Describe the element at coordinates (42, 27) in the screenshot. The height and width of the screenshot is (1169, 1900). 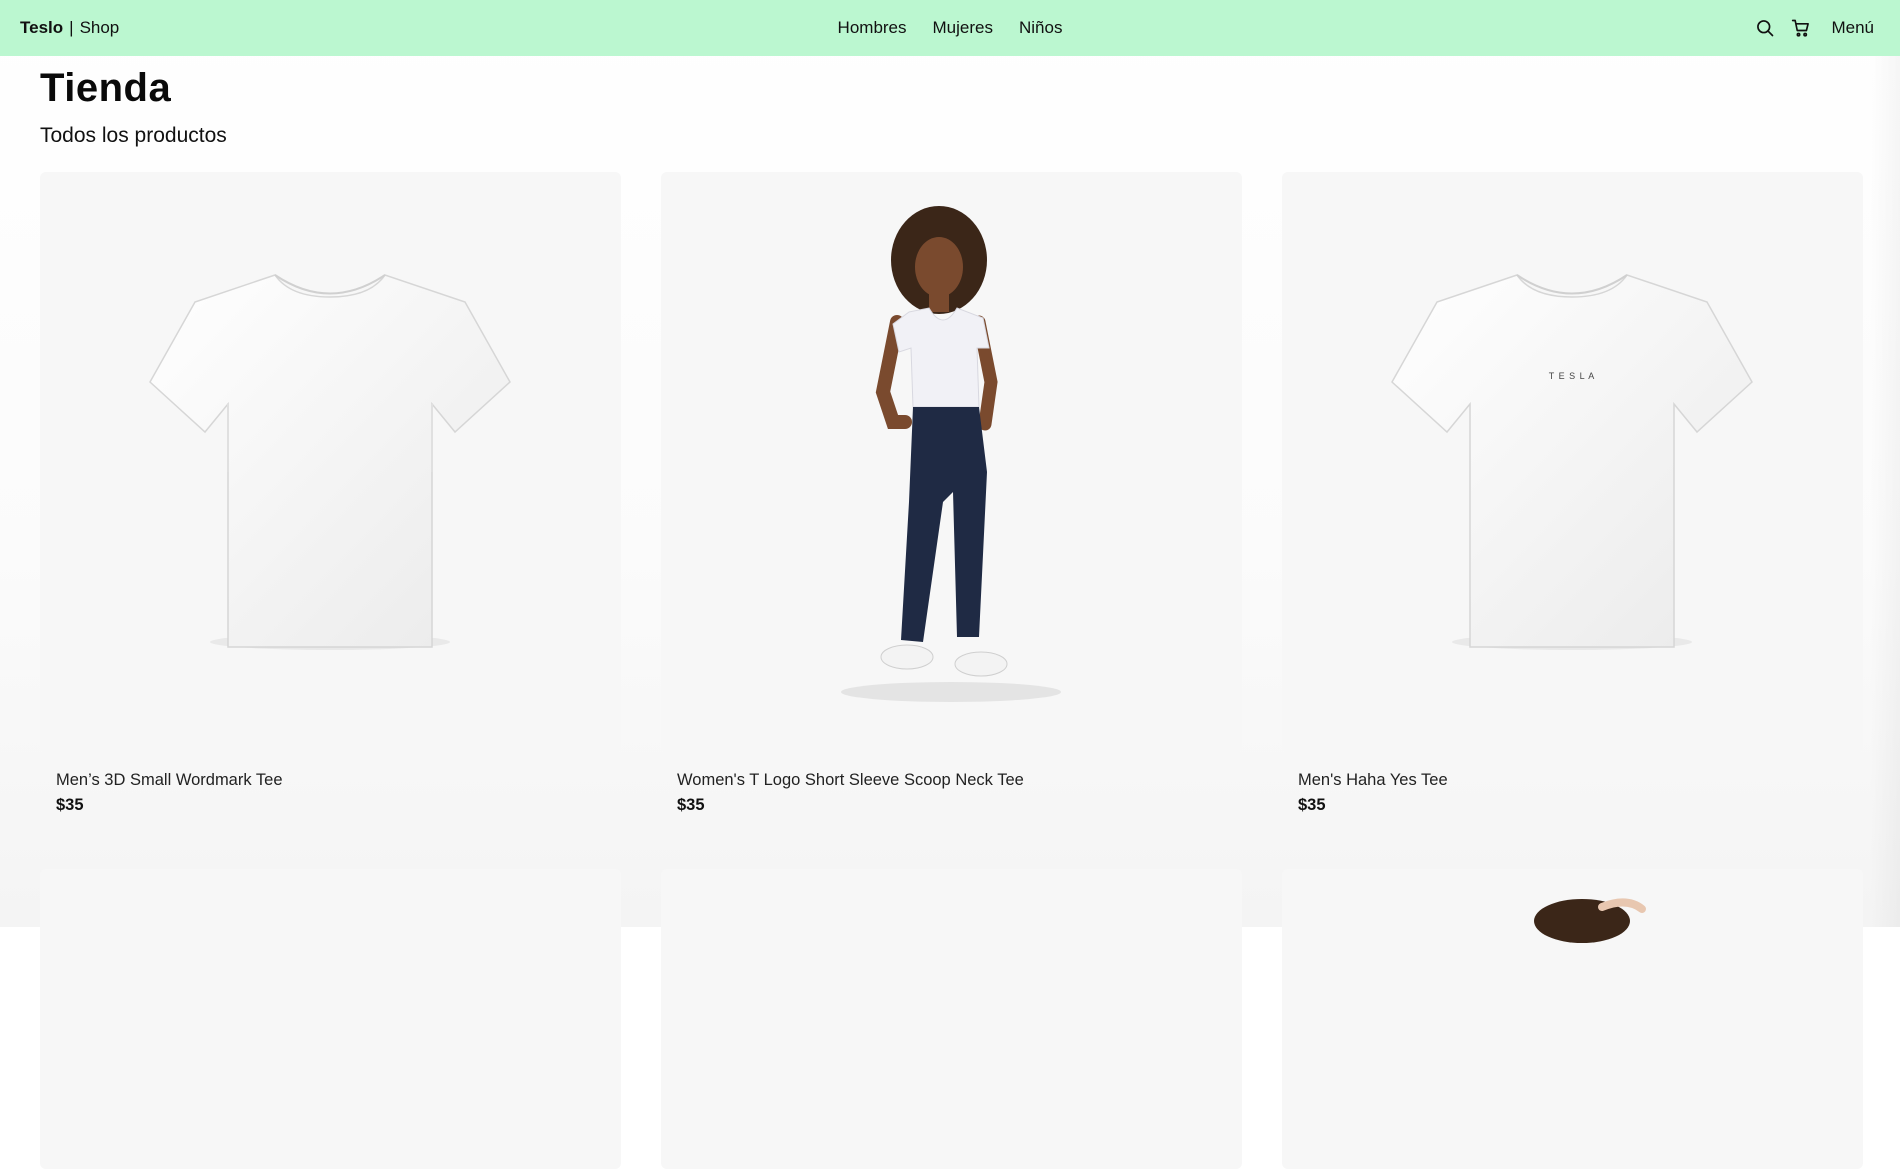
I see `brand-name: Teslo` at that location.